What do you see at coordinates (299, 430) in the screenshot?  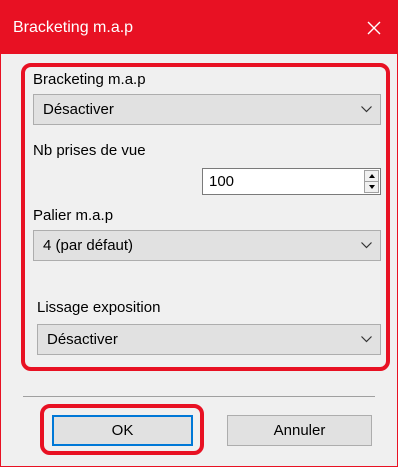 I see `cancel-button: Annuler` at bounding box center [299, 430].